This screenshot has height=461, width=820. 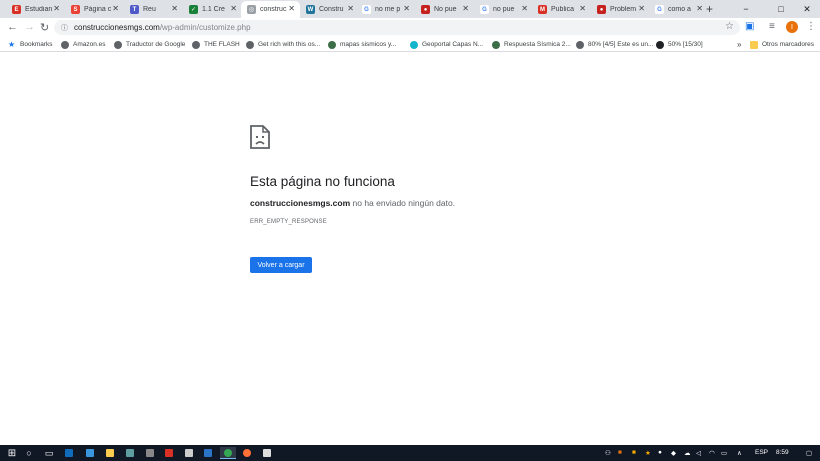 What do you see at coordinates (193, 9) in the screenshot?
I see `tab-favicon-icon: ✓` at bounding box center [193, 9].